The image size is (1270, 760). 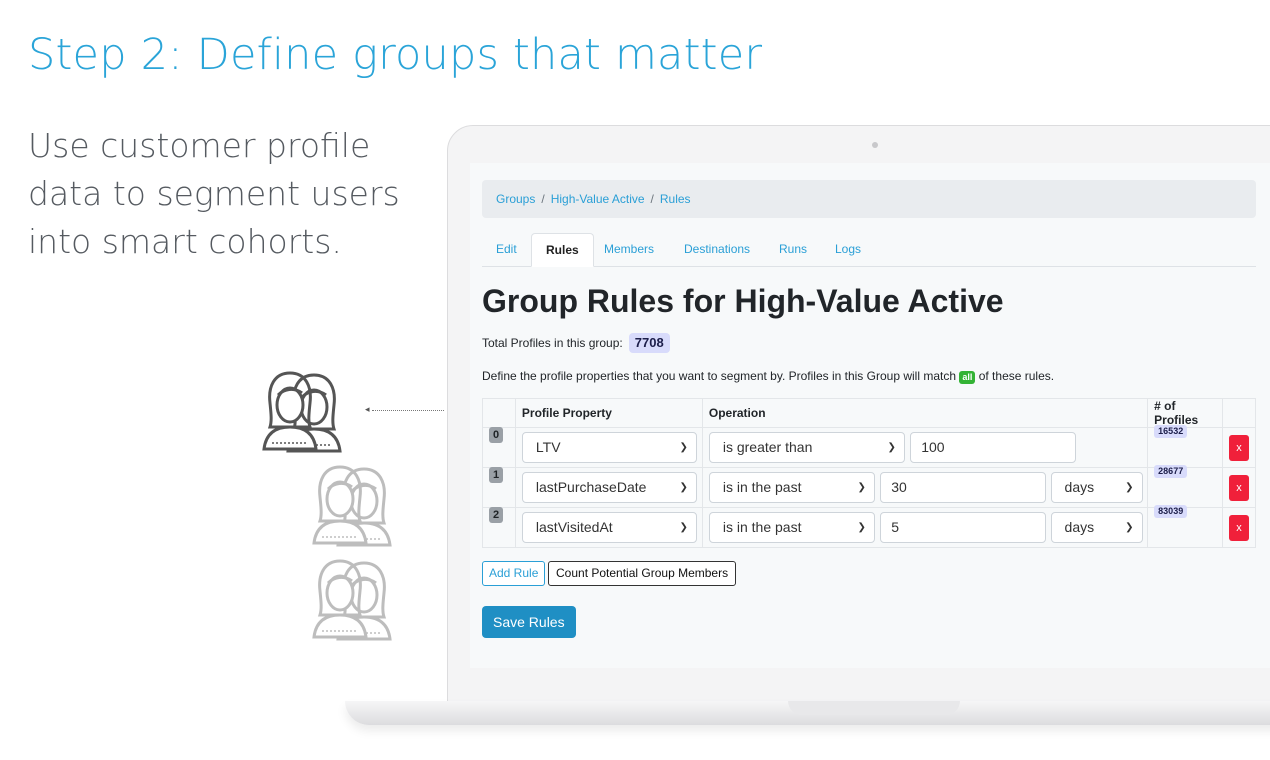 I want to click on property-cell: LTV ❯, so click(x=608, y=447).